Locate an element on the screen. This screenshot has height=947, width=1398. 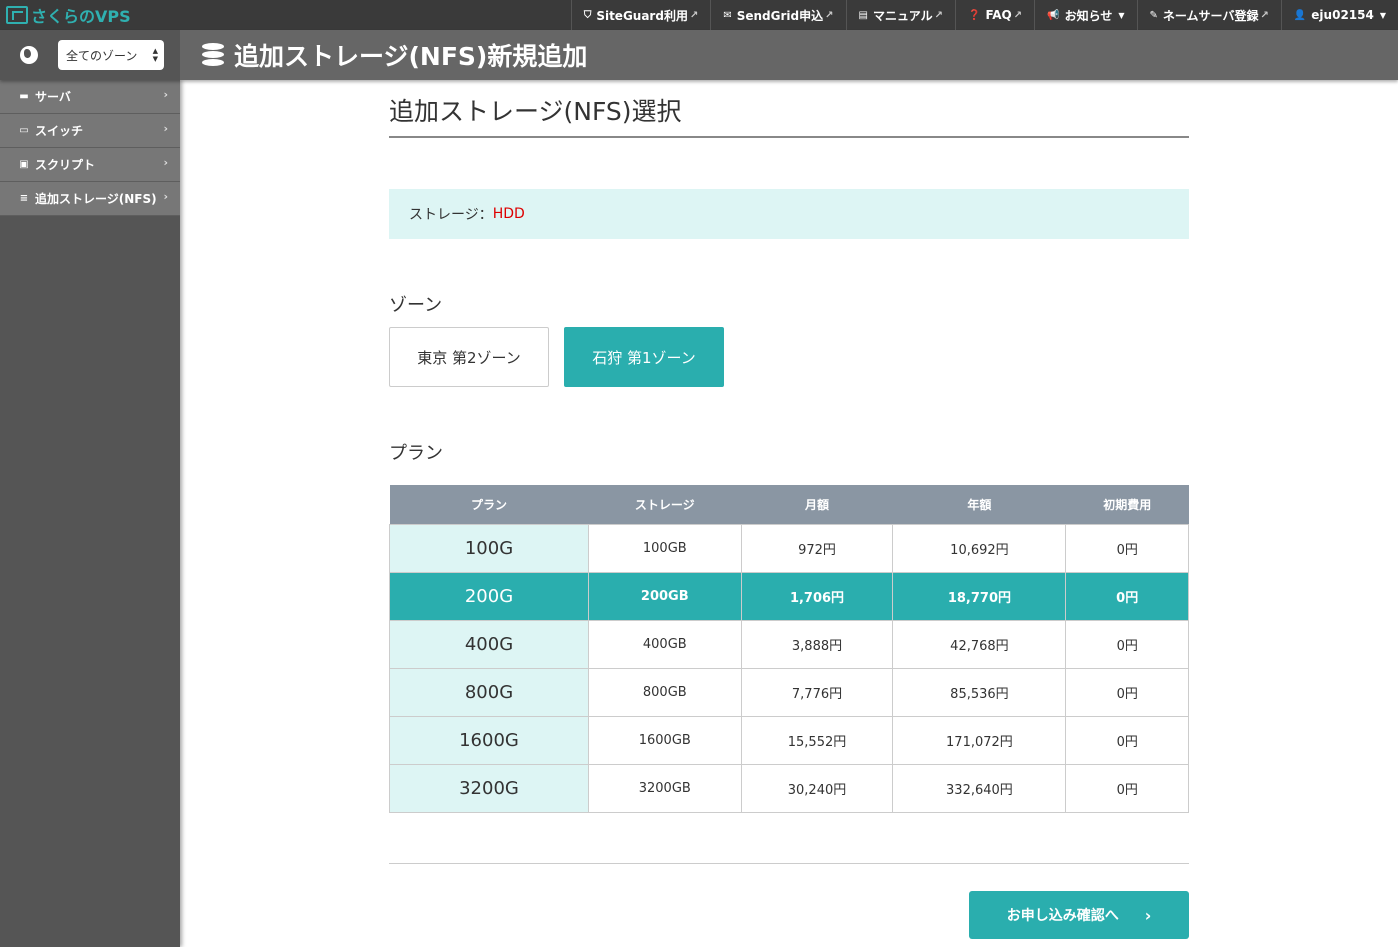
megaphone-icon: 📢 is located at coordinates (1053, 15).